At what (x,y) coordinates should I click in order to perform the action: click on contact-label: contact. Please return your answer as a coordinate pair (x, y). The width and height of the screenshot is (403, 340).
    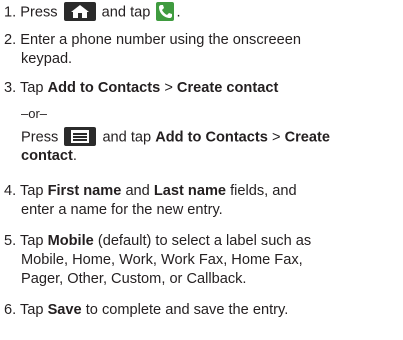
    Looking at the image, I should click on (47, 156).